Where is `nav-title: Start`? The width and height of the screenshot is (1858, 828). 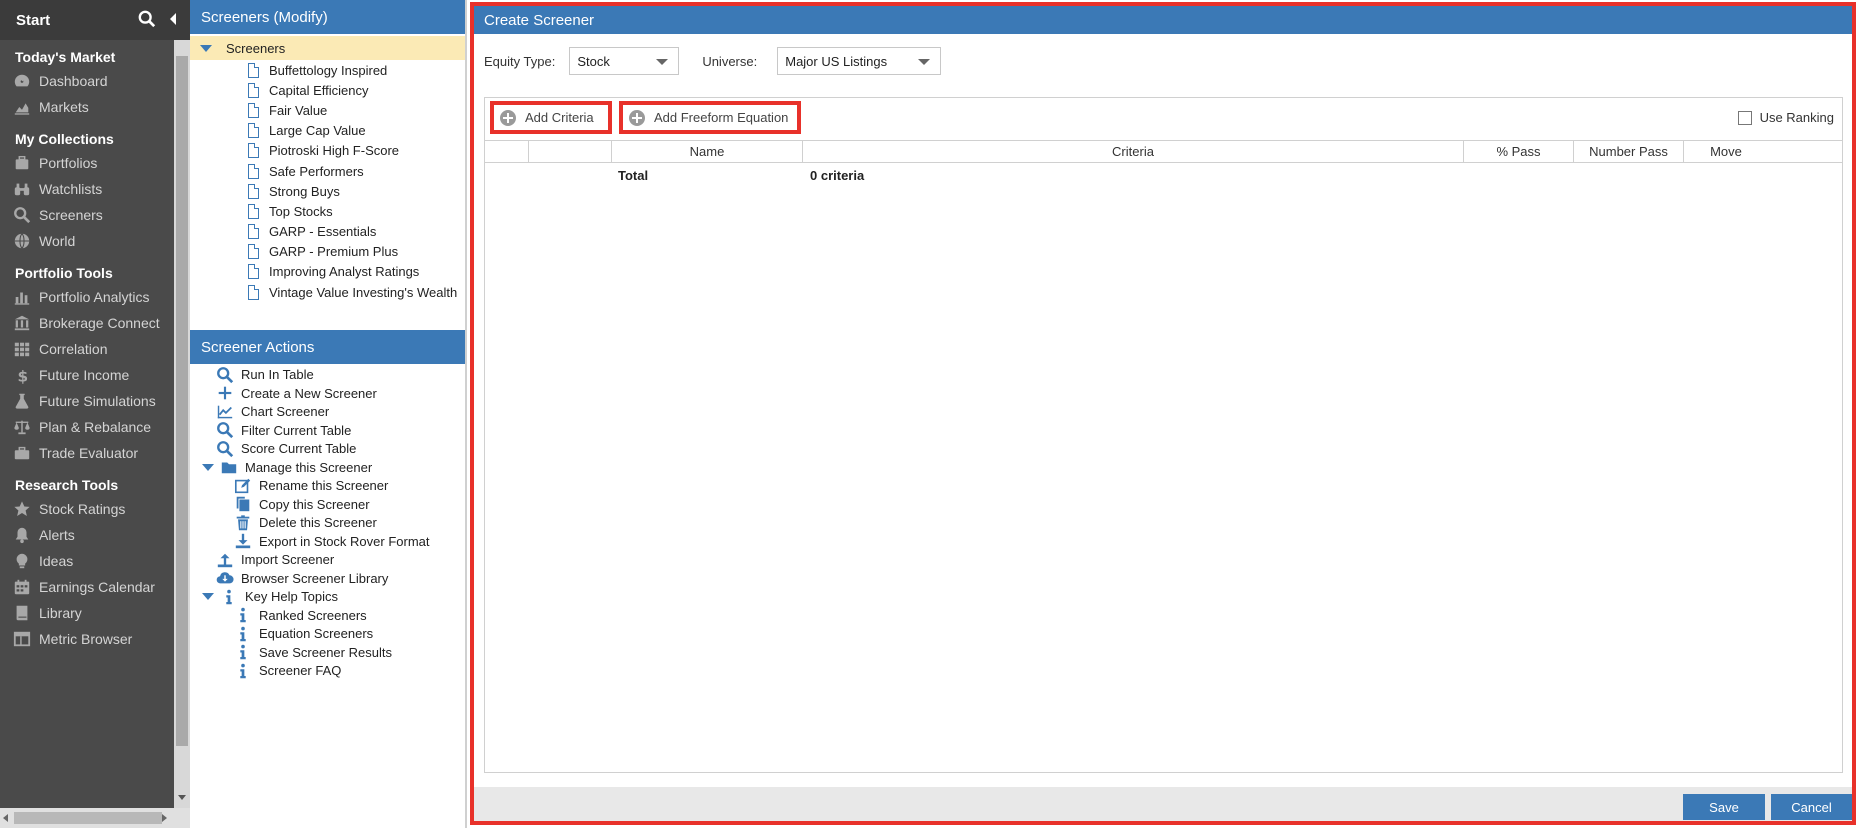
nav-title: Start is located at coordinates (33, 20).